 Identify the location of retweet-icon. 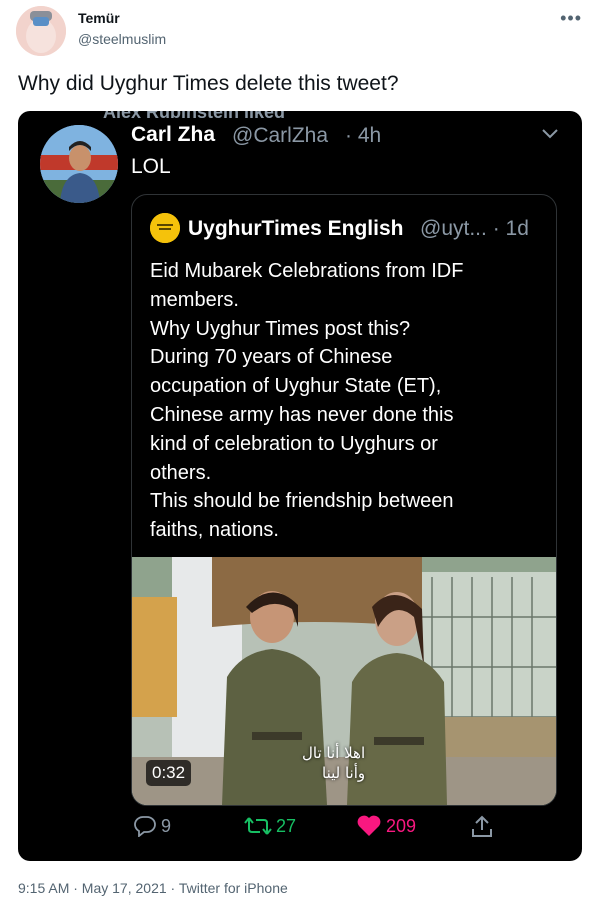
(258, 826).